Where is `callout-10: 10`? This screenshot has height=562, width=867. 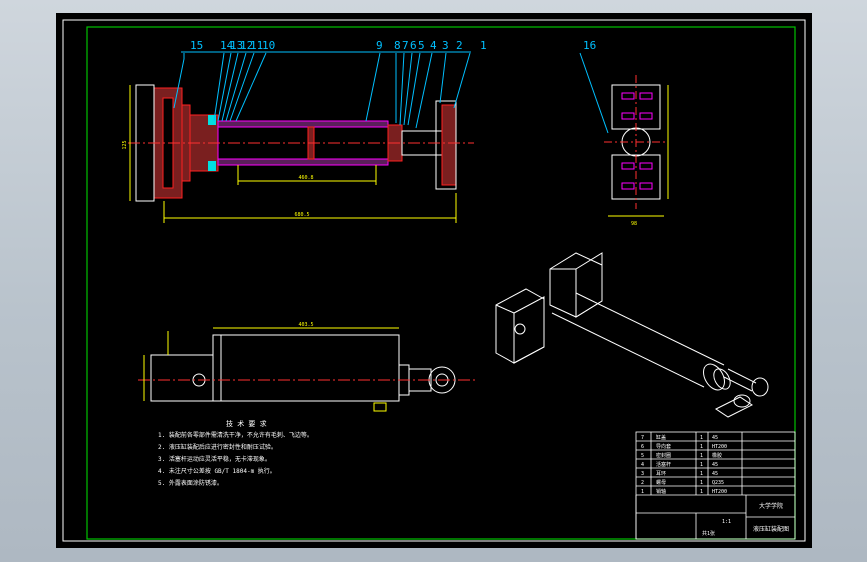
callout-10: 10 is located at coordinates (268, 45).